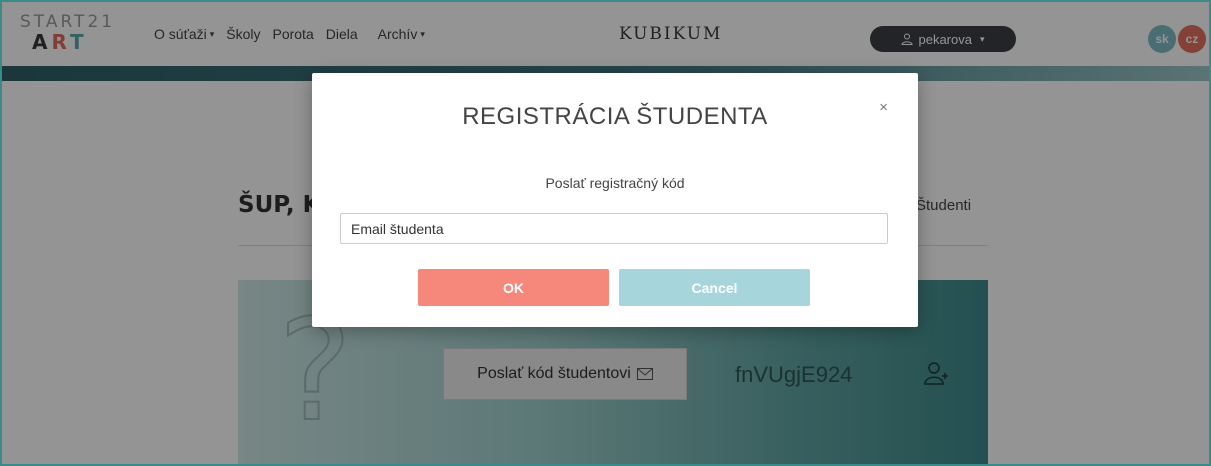 The height and width of the screenshot is (466, 1211). What do you see at coordinates (883, 107) in the screenshot?
I see `close-icon: ×` at bounding box center [883, 107].